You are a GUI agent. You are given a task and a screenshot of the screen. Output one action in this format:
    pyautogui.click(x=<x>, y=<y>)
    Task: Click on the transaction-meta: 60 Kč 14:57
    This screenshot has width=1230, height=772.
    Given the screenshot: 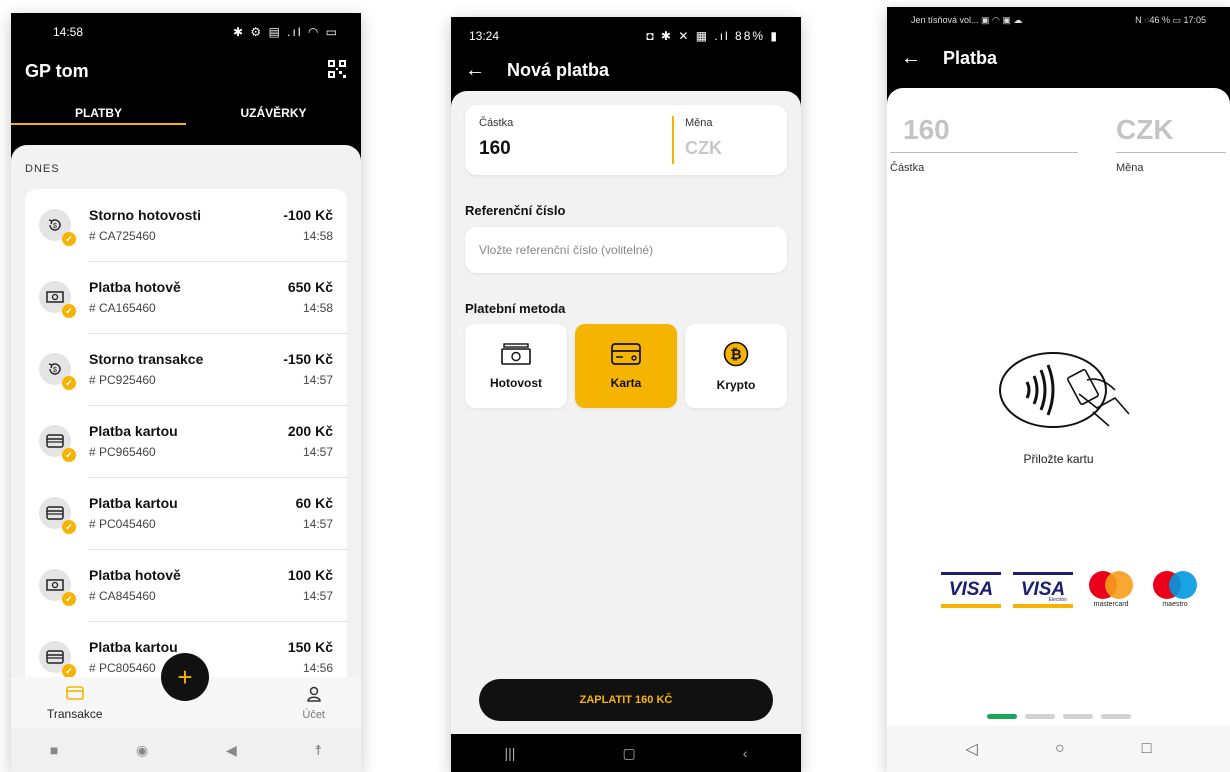 What is the action you would take?
    pyautogui.click(x=314, y=513)
    